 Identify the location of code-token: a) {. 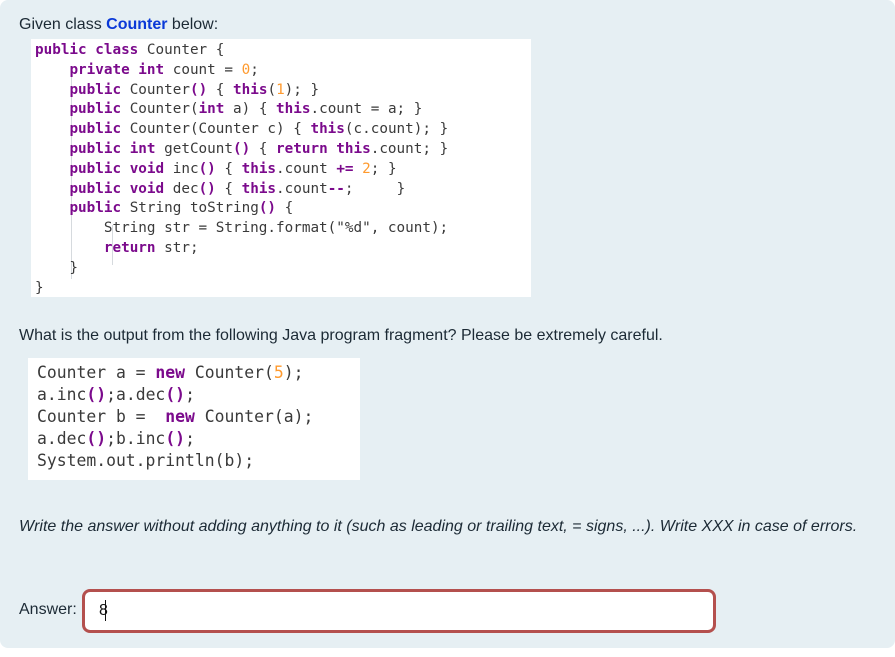
(250, 109).